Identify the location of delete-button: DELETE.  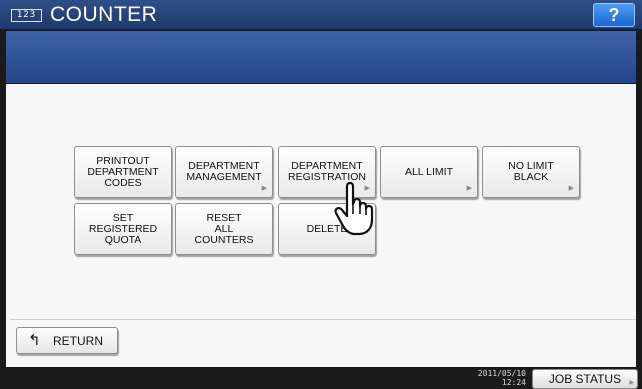
(327, 229).